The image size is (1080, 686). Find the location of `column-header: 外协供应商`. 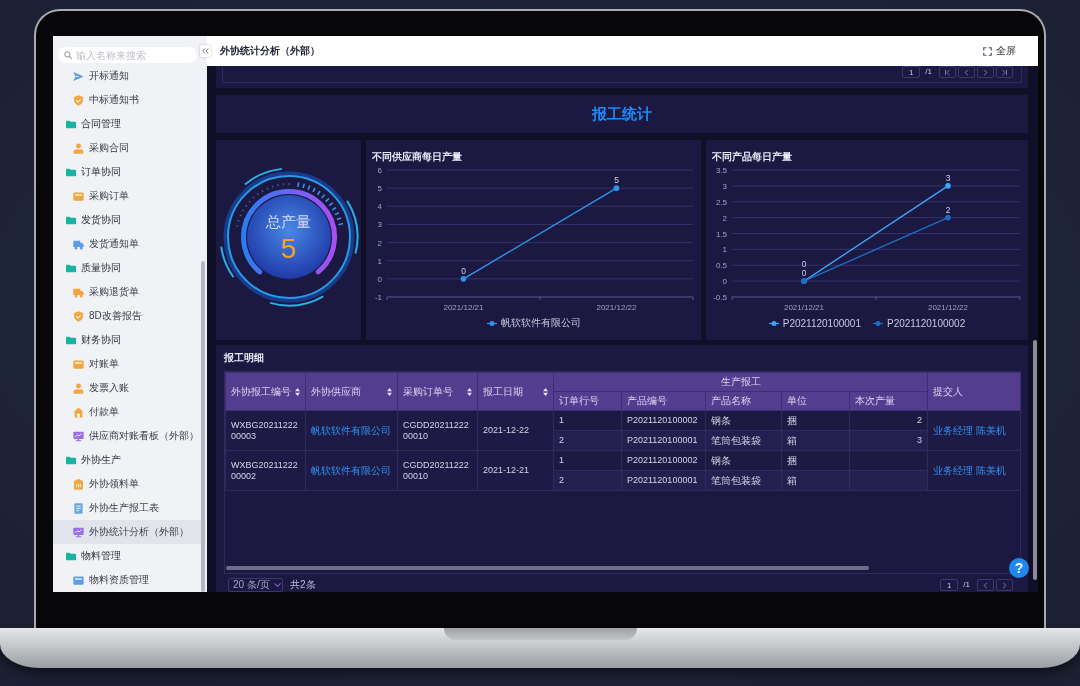

column-header: 外协供应商 is located at coordinates (351, 391).